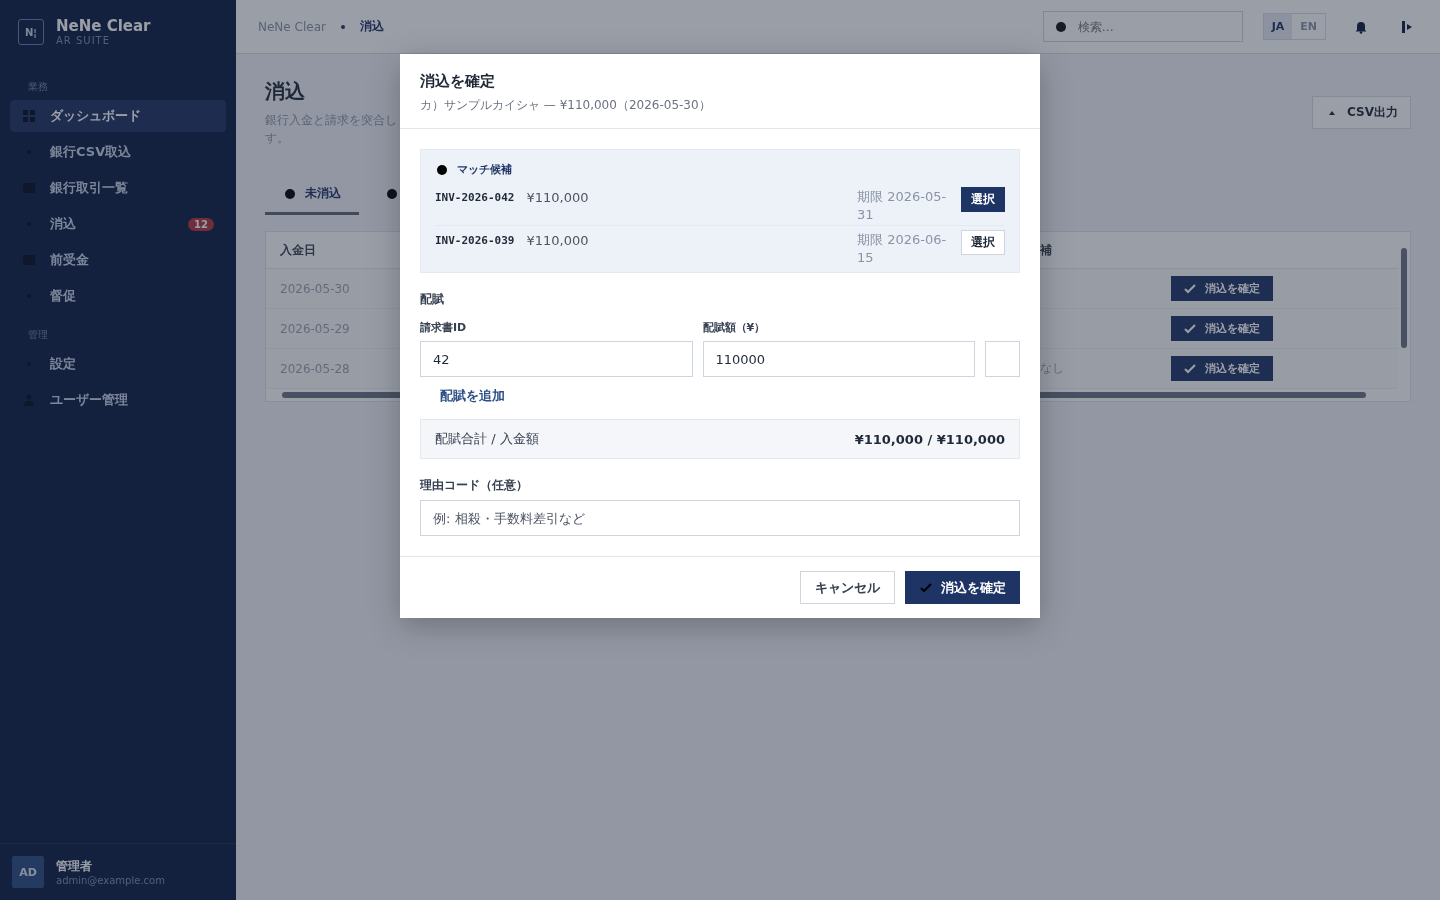 This screenshot has height=900, width=1440. What do you see at coordinates (487, 439) in the screenshot?
I see `summary-label: 配賦合計 / 入金額` at bounding box center [487, 439].